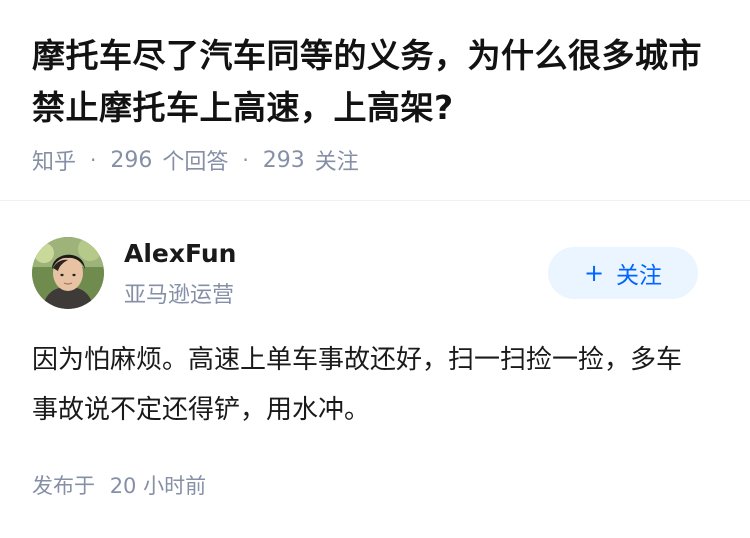  What do you see at coordinates (594, 273) in the screenshot?
I see `plus-icon: +` at bounding box center [594, 273].